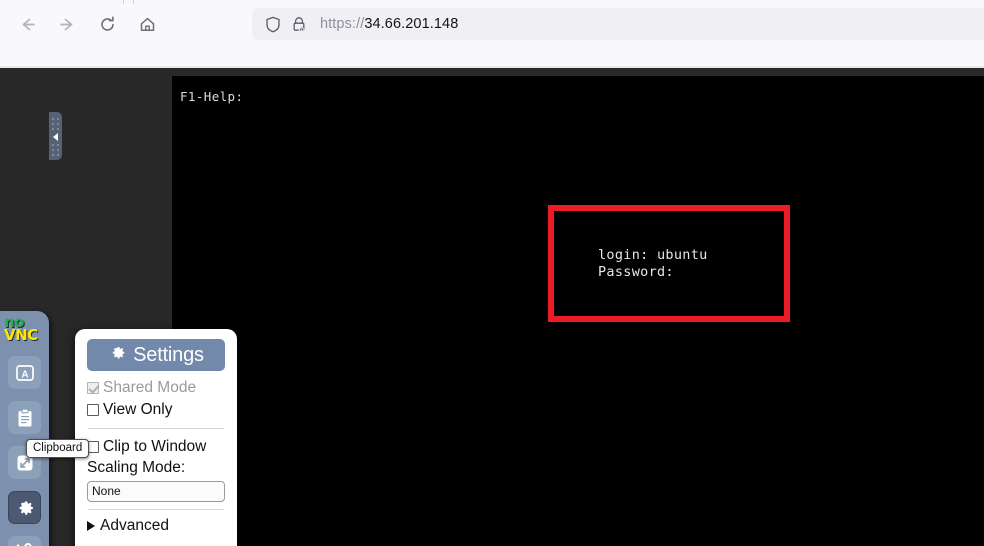  I want to click on logo-text-vnc: VNC, so click(21, 335).